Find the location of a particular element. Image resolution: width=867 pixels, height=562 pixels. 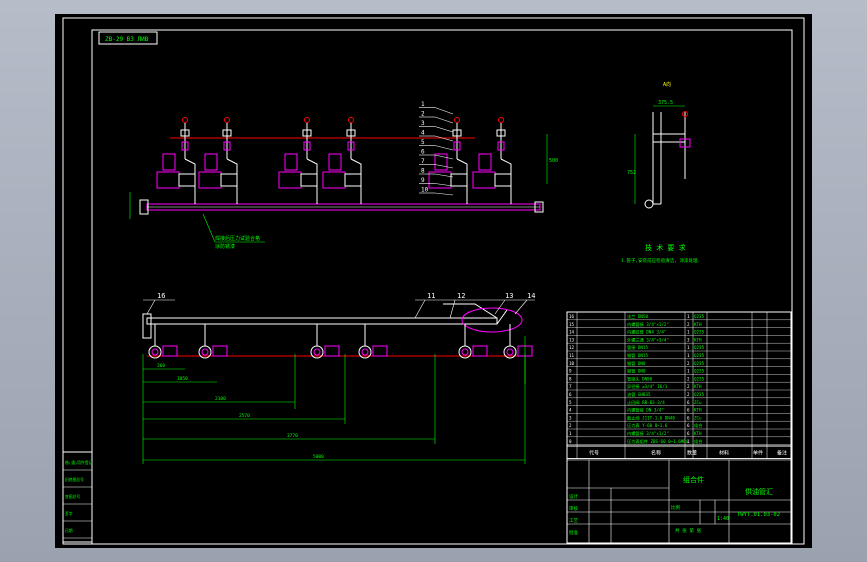

callout-13: 13 is located at coordinates (509, 296).